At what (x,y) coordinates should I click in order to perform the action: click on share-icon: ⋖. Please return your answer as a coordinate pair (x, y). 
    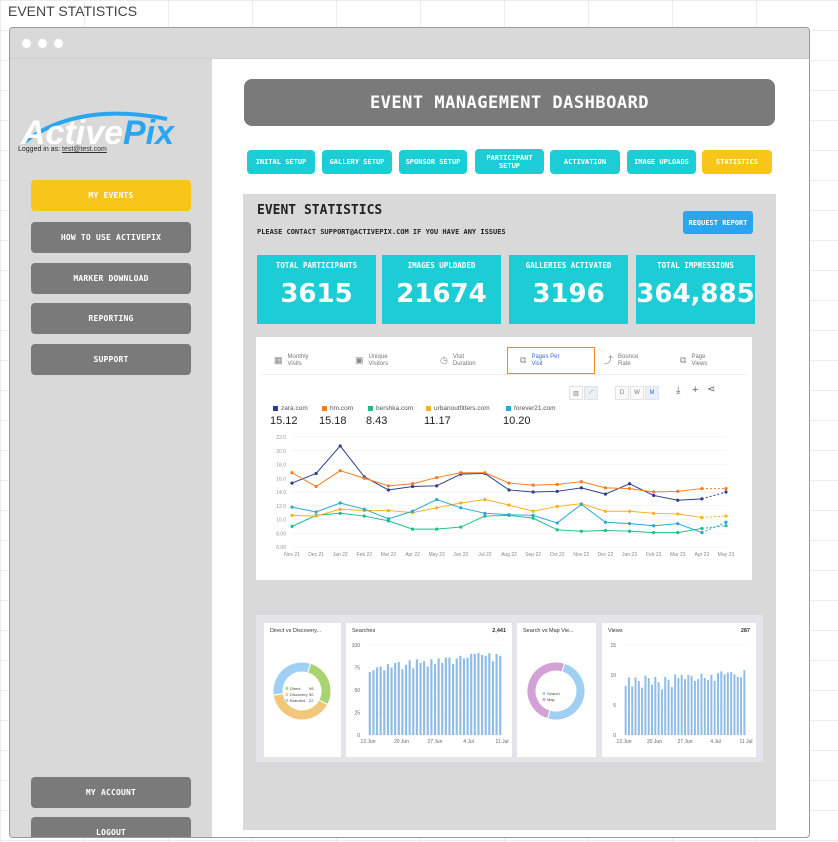
    Looking at the image, I should click on (711, 389).